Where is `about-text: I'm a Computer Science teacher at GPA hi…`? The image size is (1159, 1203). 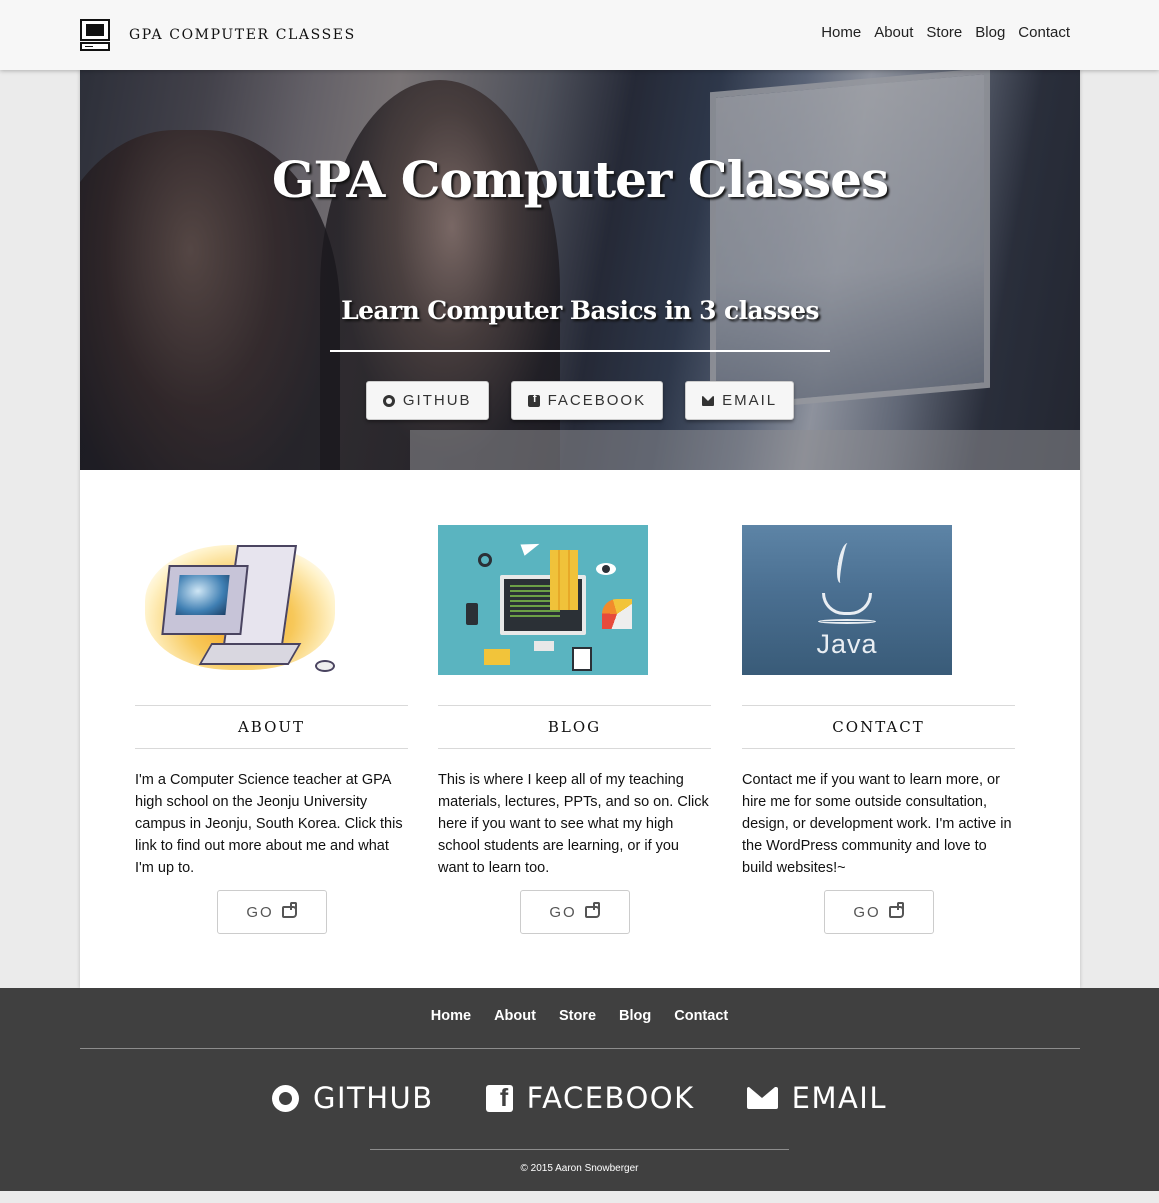 about-text: I'm a Computer Science teacher at GPA hi… is located at coordinates (269, 824).